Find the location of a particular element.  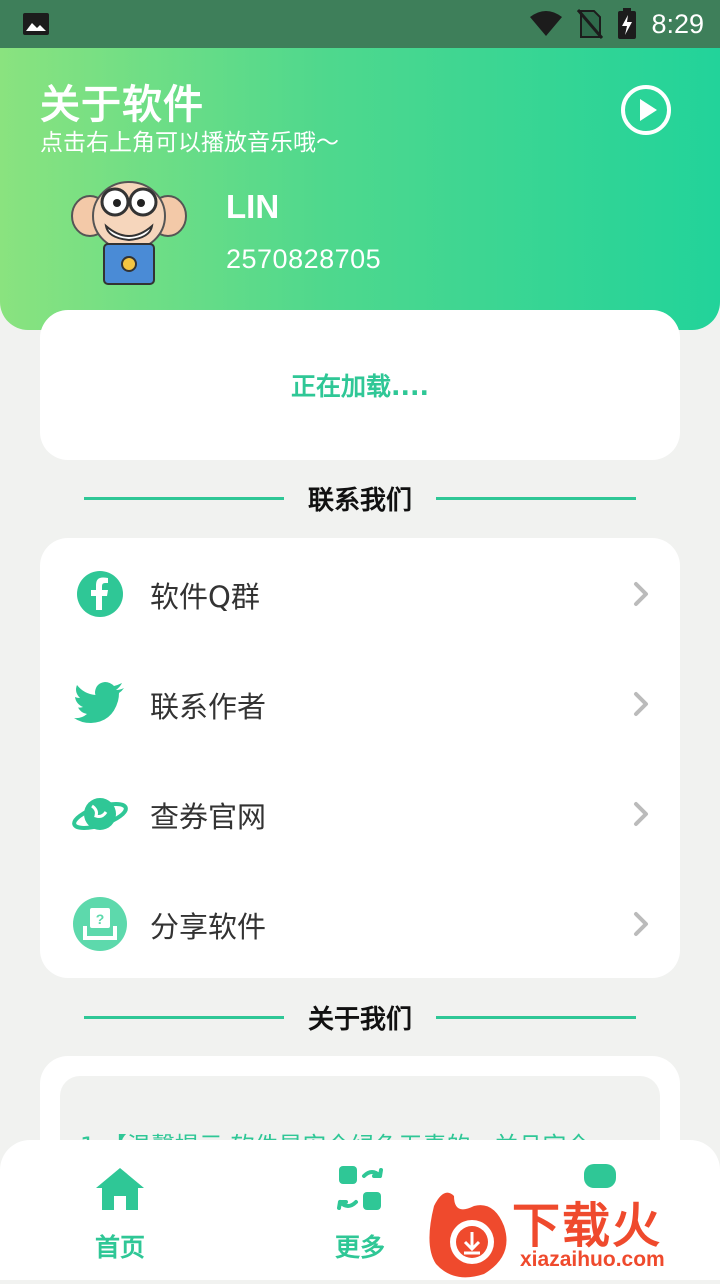

page-subtitle: 点击右上角可以播放音乐哦～ is located at coordinates (189, 143).